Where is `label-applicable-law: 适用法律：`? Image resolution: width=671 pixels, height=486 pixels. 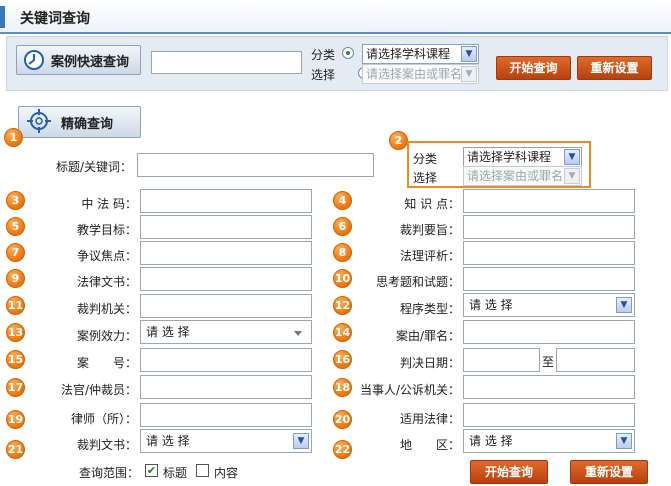 label-applicable-law: 适用法律： is located at coordinates (429, 419).